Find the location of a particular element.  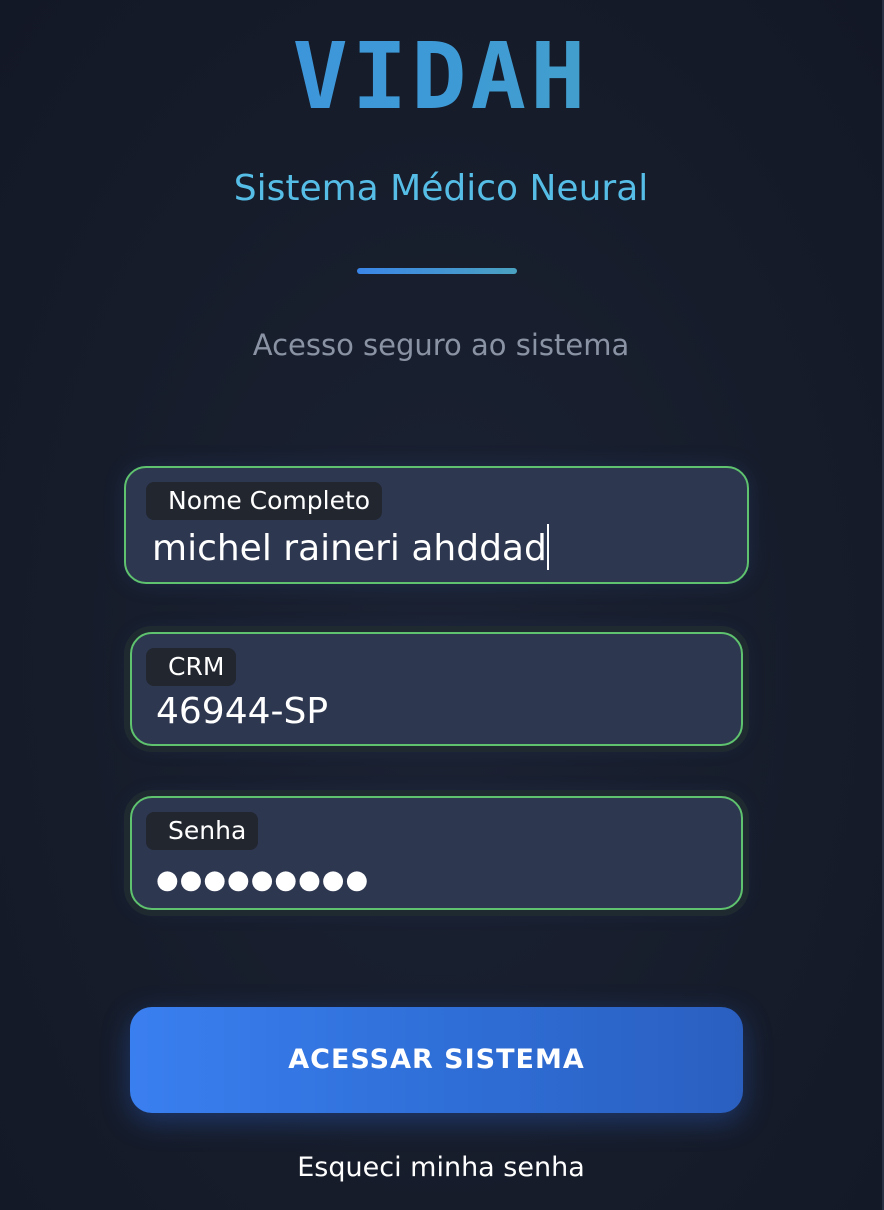

crm-field-label: CRM is located at coordinates (191, 667).